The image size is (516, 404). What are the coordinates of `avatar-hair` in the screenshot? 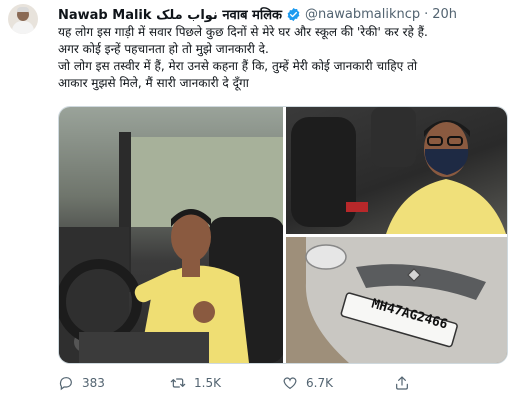 It's located at (23, 9).